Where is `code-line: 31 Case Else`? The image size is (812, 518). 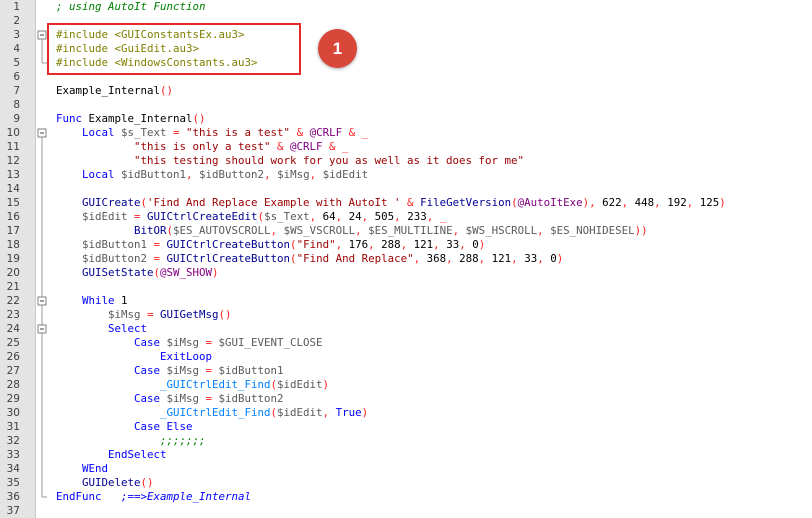
code-line: 31 Case Else is located at coordinates (406, 427).